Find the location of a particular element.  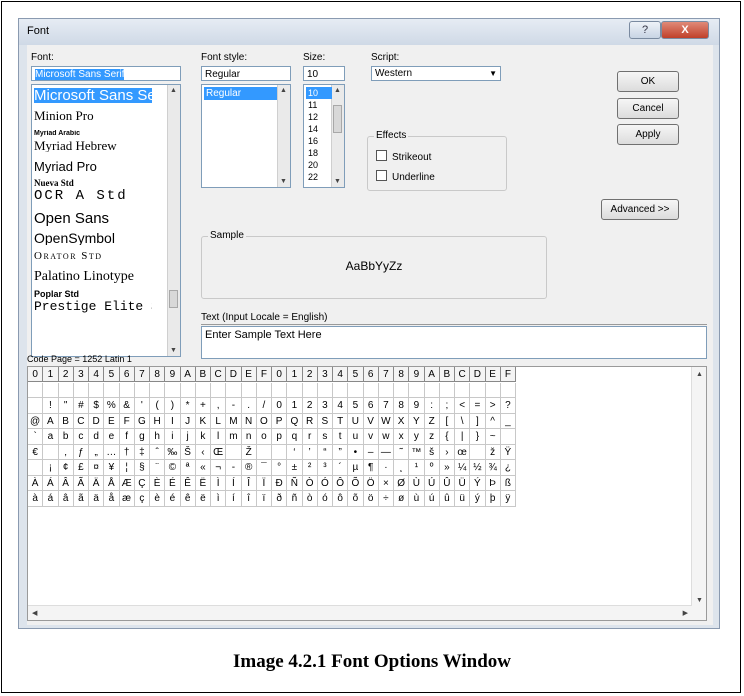

character-cell: Ù is located at coordinates (417, 483).